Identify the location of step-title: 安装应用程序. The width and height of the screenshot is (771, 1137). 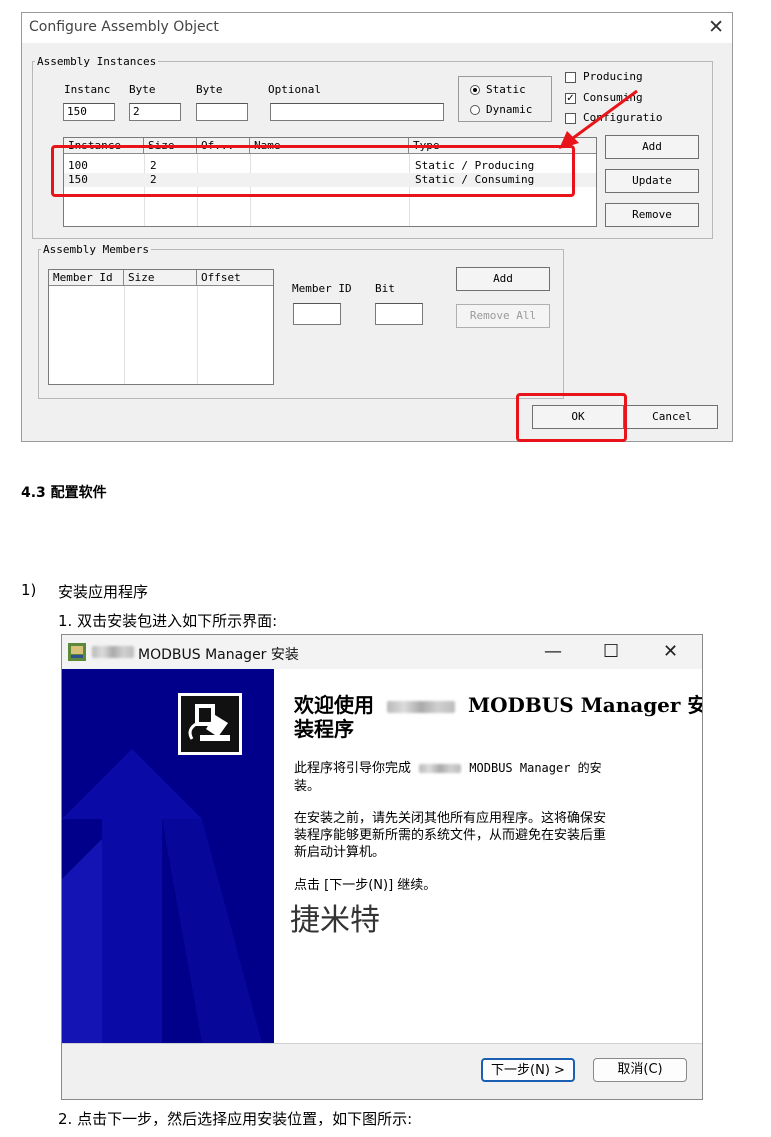
(103, 592).